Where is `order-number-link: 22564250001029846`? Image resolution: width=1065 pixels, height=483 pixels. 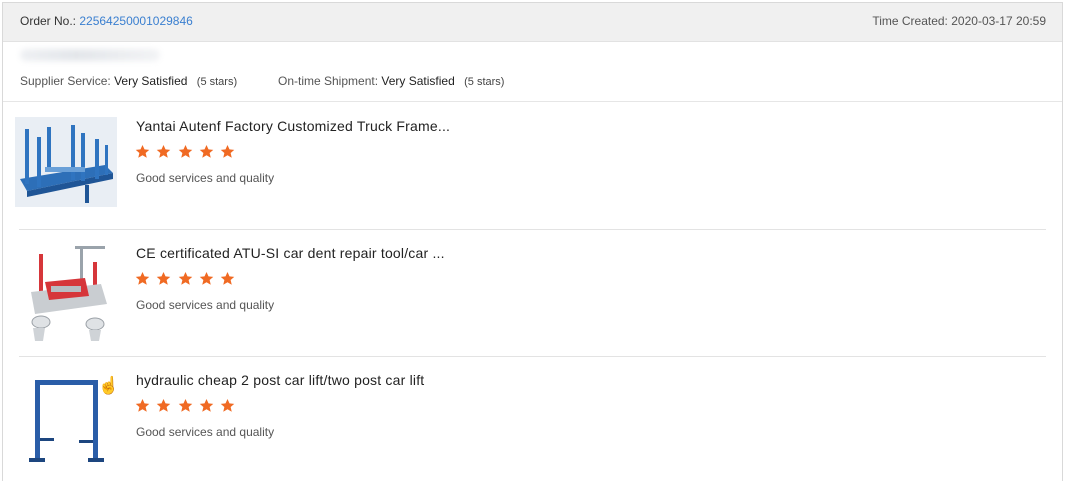
order-number-link: 22564250001029846 is located at coordinates (135, 21).